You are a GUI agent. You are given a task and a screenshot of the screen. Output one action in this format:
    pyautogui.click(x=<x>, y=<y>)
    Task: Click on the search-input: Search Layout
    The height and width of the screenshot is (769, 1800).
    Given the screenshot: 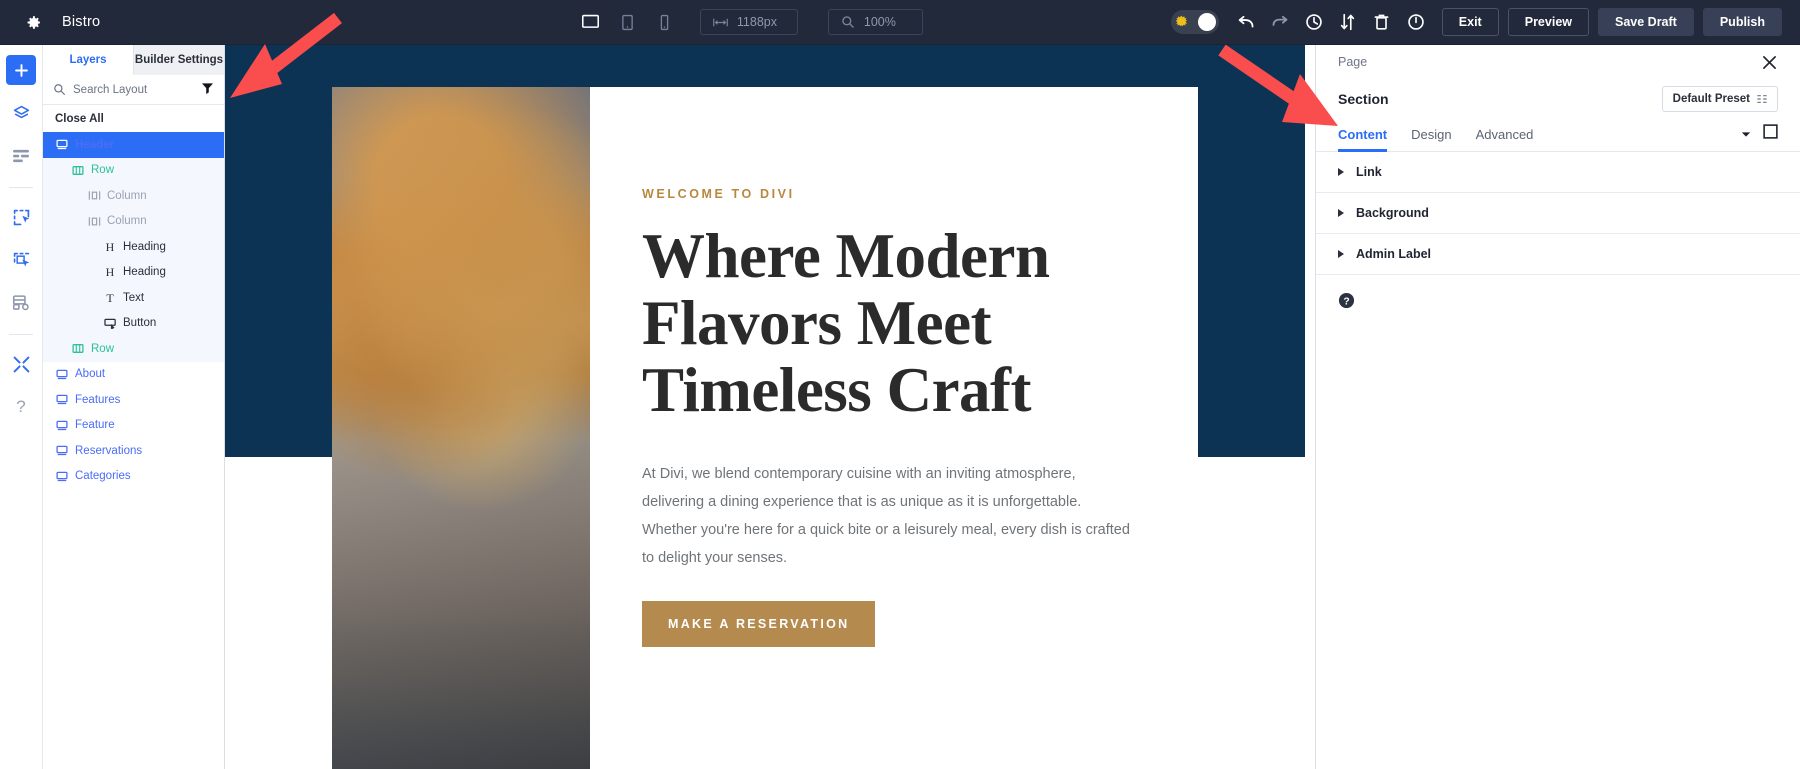 What is the action you would take?
    pyautogui.click(x=133, y=90)
    